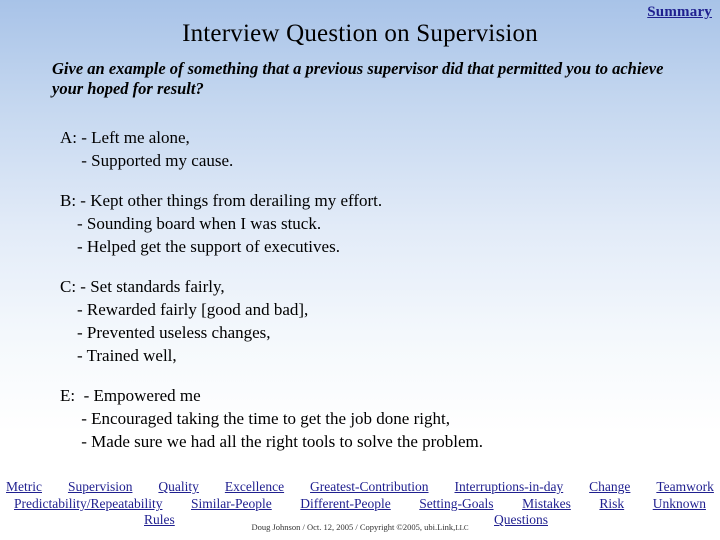  I want to click on answer-line: - Prevented useless changes,, so click(165, 332).